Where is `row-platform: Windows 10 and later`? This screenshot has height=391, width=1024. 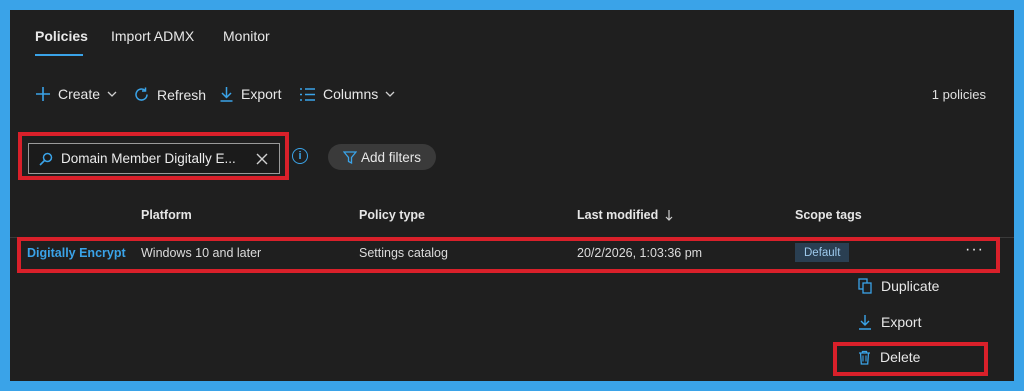 row-platform: Windows 10 and later is located at coordinates (201, 253).